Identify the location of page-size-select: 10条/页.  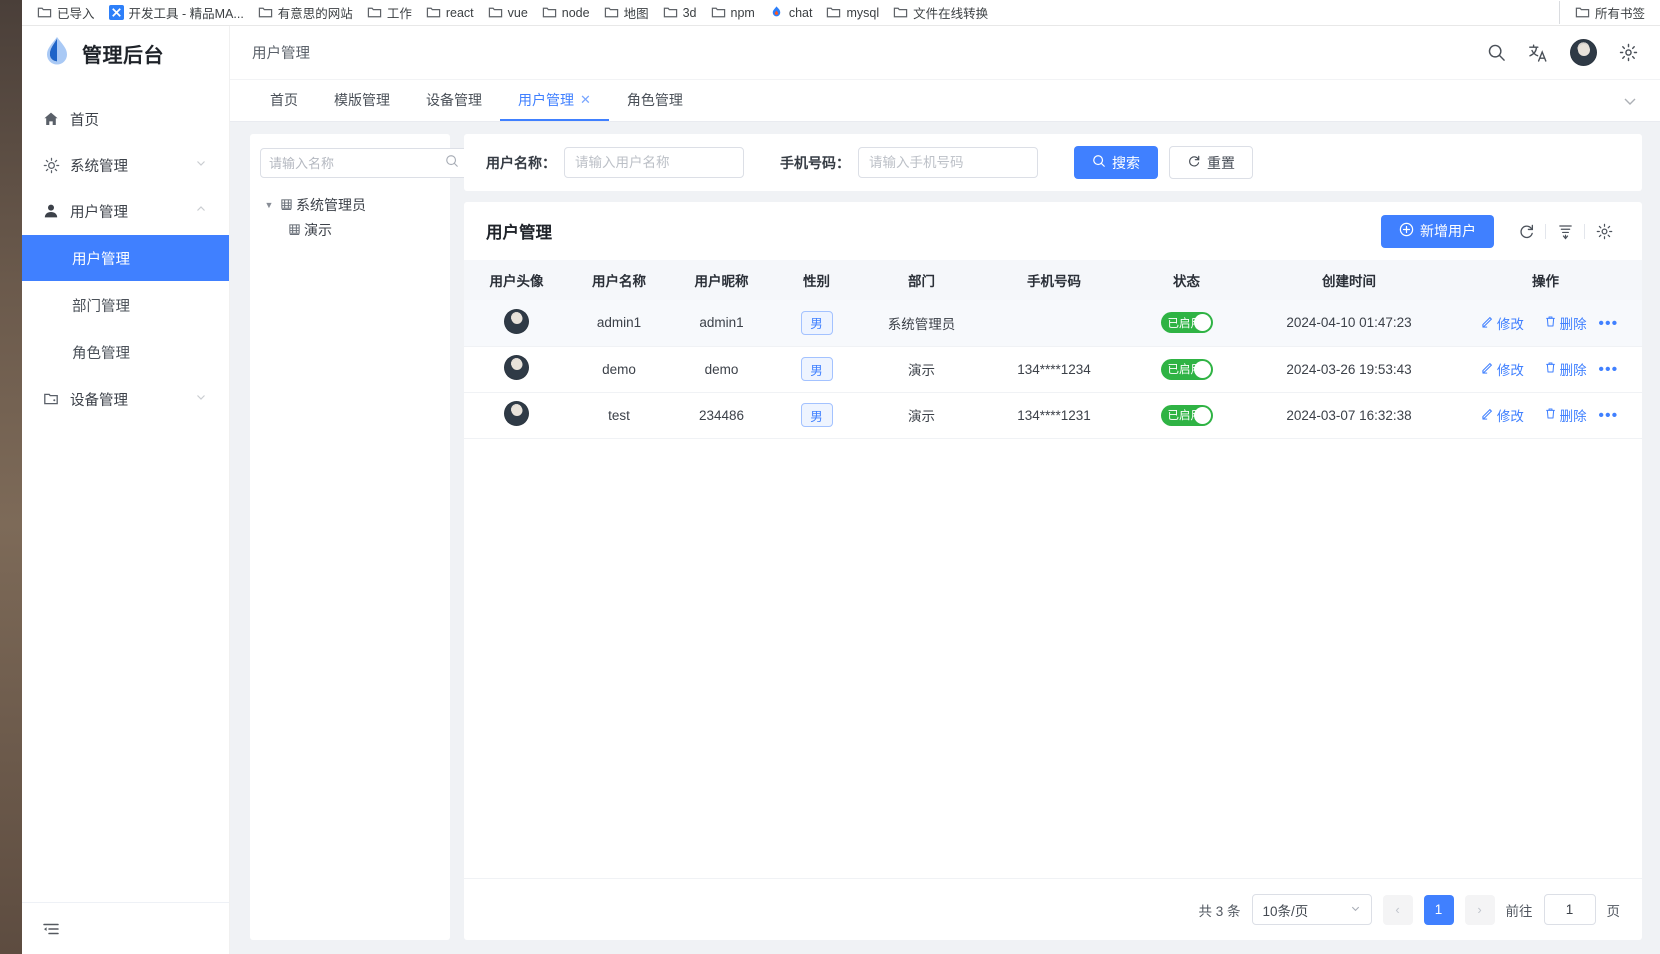
(1311, 909).